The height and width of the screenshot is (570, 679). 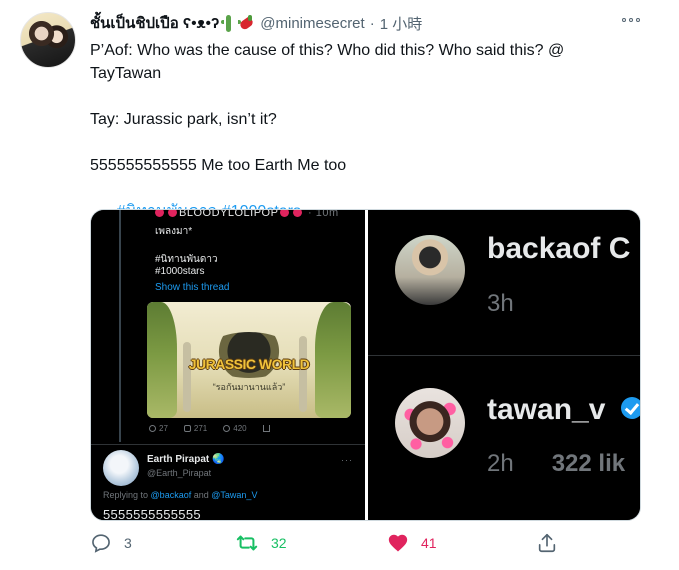 I want to click on tweet-timestamp: 1 小時, so click(x=401, y=23).